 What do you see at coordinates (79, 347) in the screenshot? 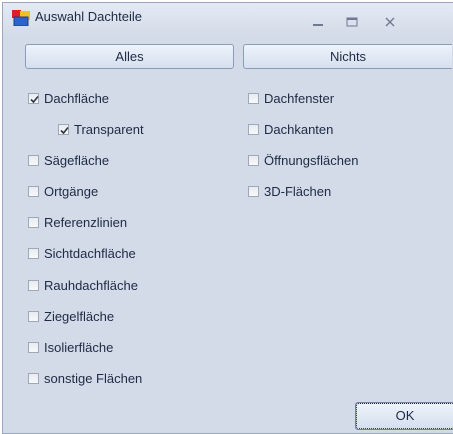
I see `checkbox-label: Isolierfläche` at bounding box center [79, 347].